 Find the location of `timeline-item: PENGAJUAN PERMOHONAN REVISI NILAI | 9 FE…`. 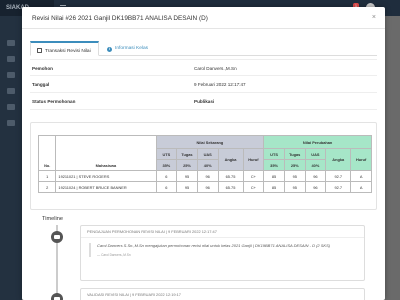

timeline-item: PENGAJUAN PERMOHONAN REVISI NILAI | 9 FE… is located at coordinates (222, 253).